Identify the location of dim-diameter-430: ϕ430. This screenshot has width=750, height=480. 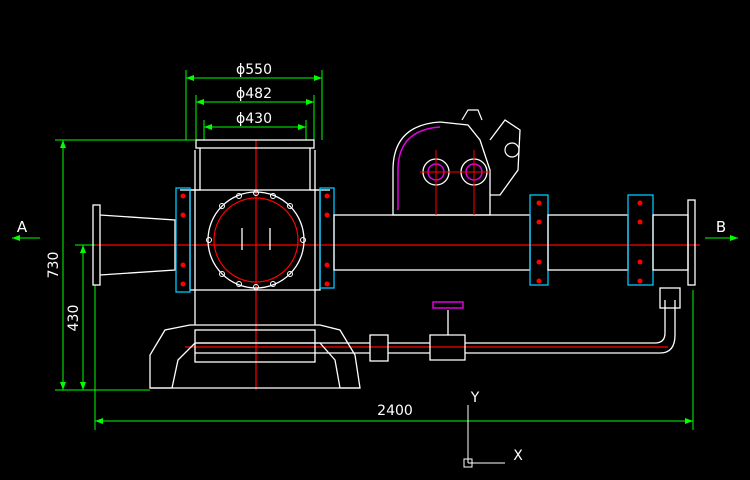
(254, 119).